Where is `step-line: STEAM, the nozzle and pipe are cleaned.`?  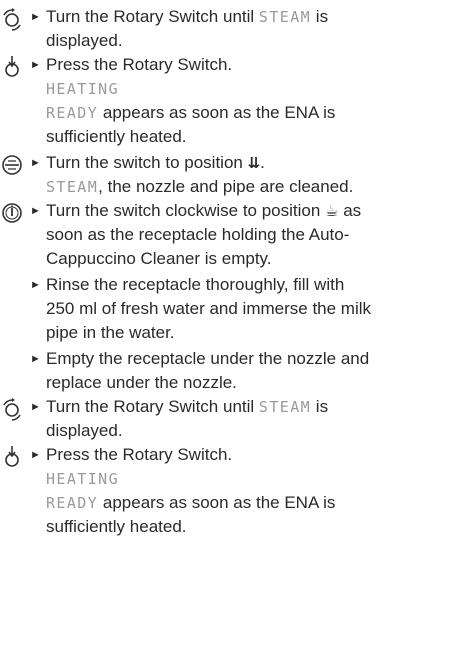 step-line: STEAM, the nozzle and pipe are cleaned. is located at coordinates (200, 186).